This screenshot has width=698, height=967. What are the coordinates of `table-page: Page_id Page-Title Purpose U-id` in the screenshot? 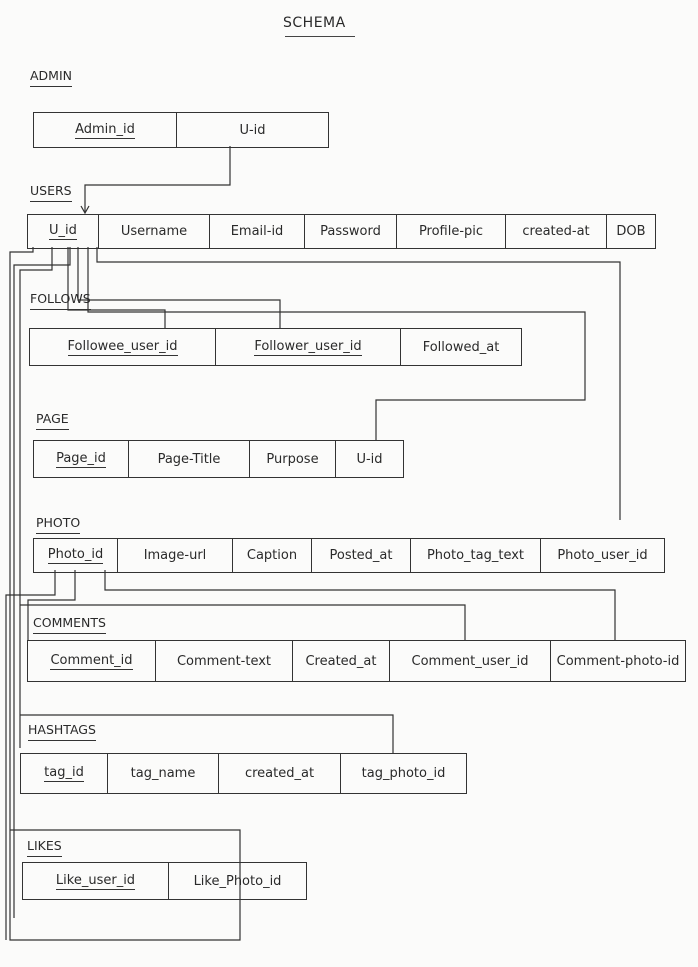 It's located at (218, 459).